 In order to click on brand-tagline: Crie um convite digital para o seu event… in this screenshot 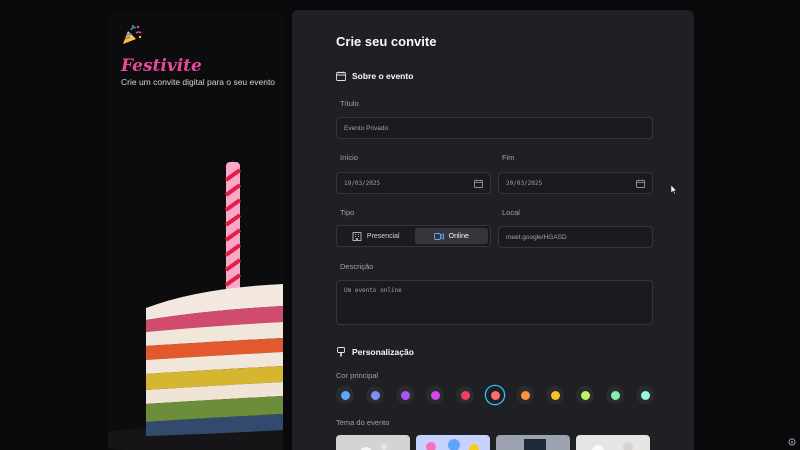, I will do `click(198, 82)`.